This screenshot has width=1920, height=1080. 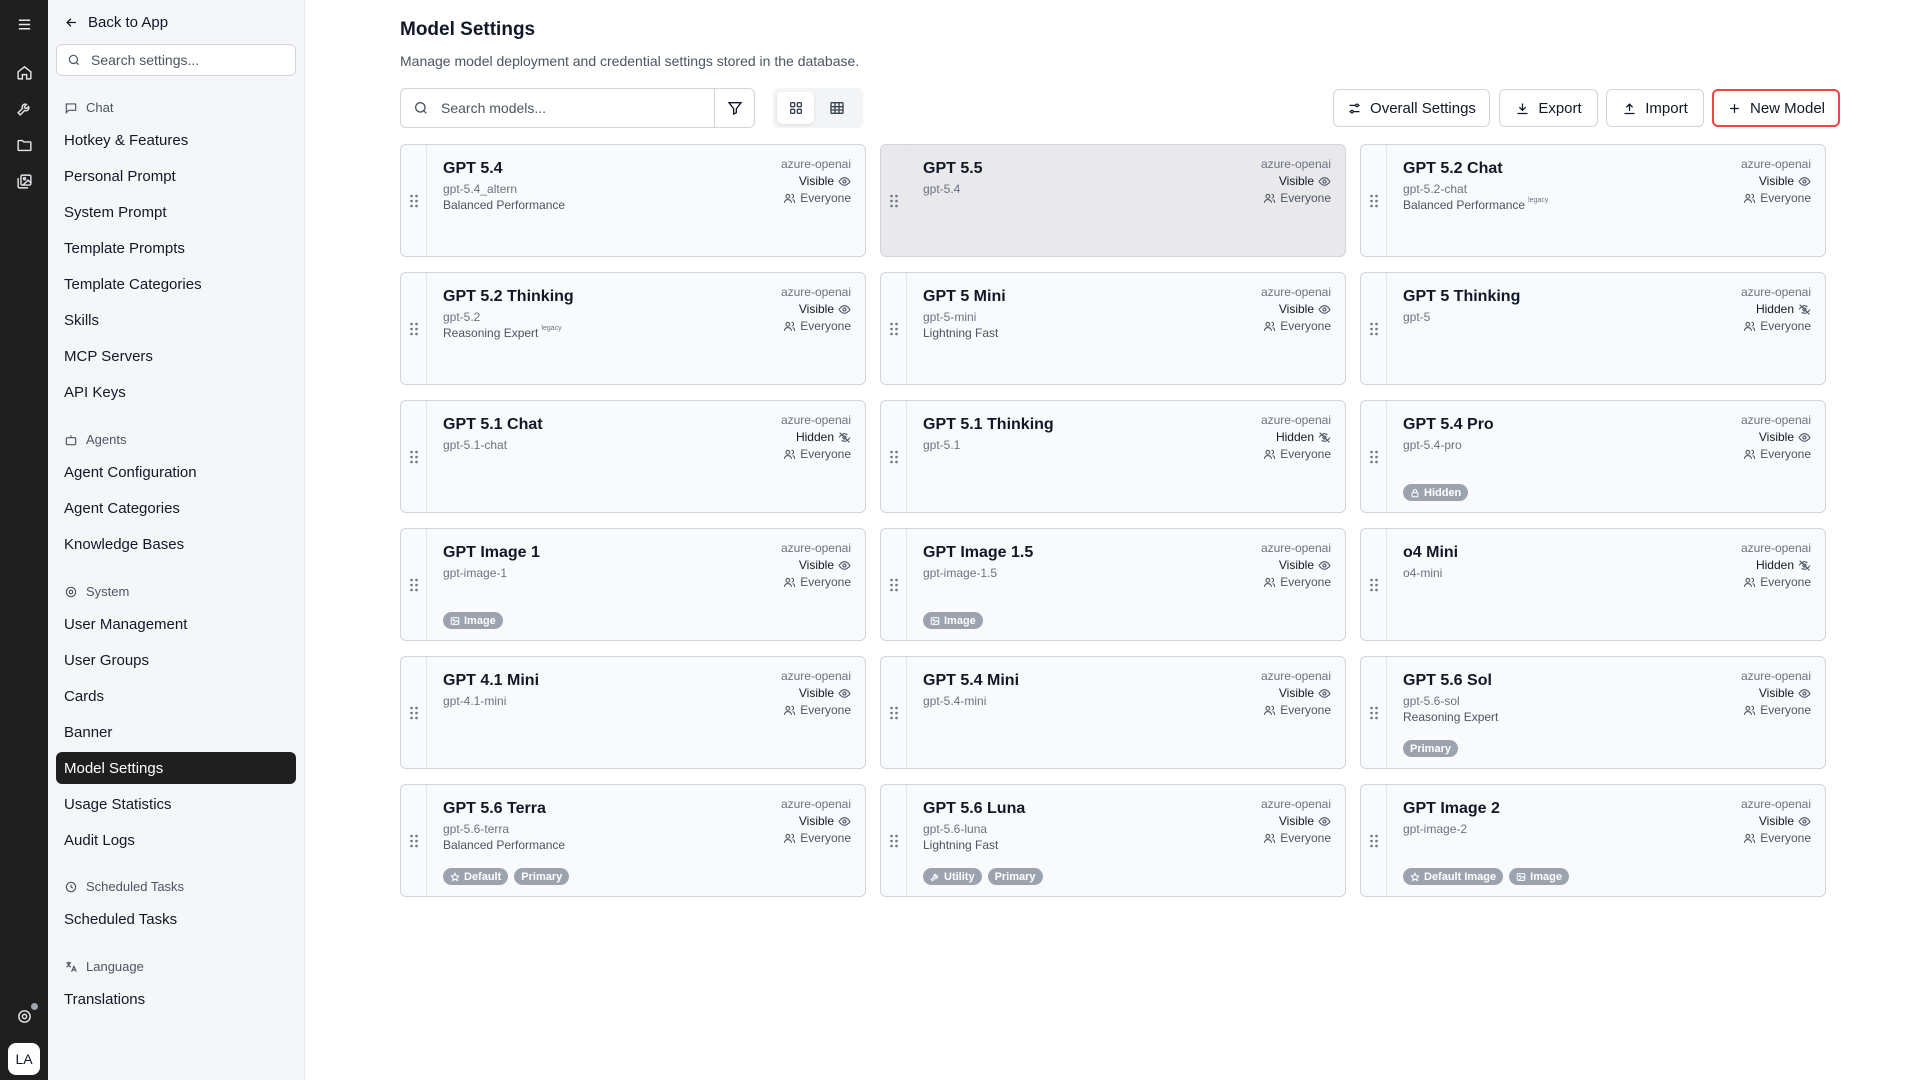 What do you see at coordinates (566, 108) in the screenshot?
I see `model-search-input` at bounding box center [566, 108].